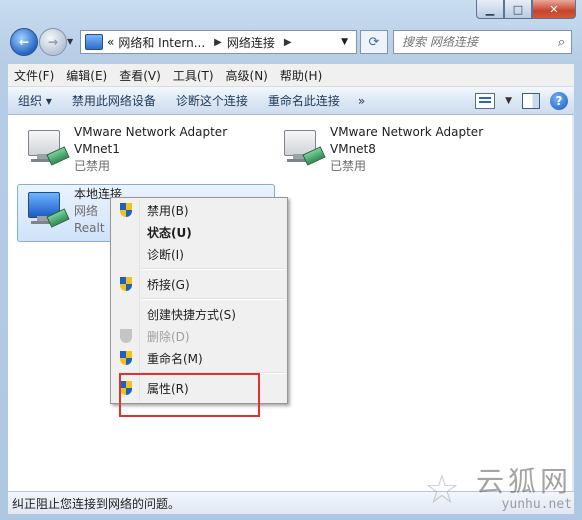 This screenshot has width=582, height=520. What do you see at coordinates (73, 211) in the screenshot?
I see `adapter-local-connection: 本地连接 网络 Realt` at bounding box center [73, 211].